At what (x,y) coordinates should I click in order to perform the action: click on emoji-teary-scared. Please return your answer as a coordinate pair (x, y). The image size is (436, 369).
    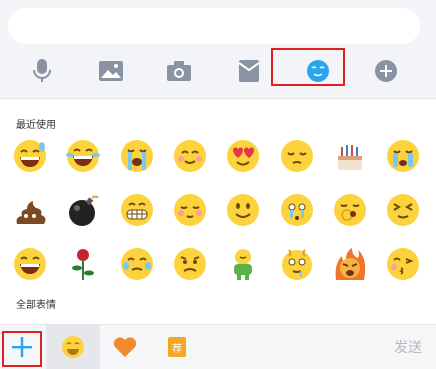
    Looking at the image, I should click on (297, 210).